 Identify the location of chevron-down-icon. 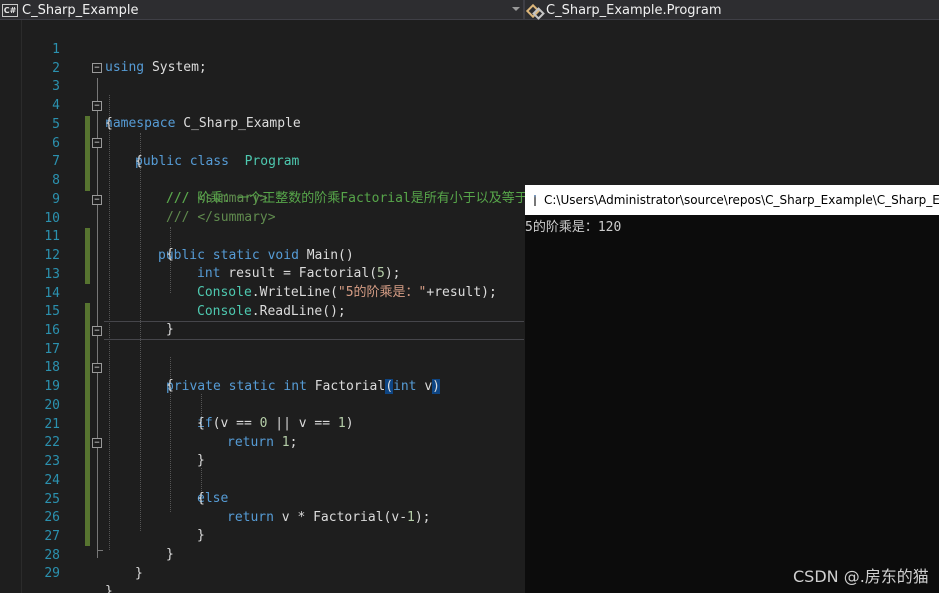
(516, 9).